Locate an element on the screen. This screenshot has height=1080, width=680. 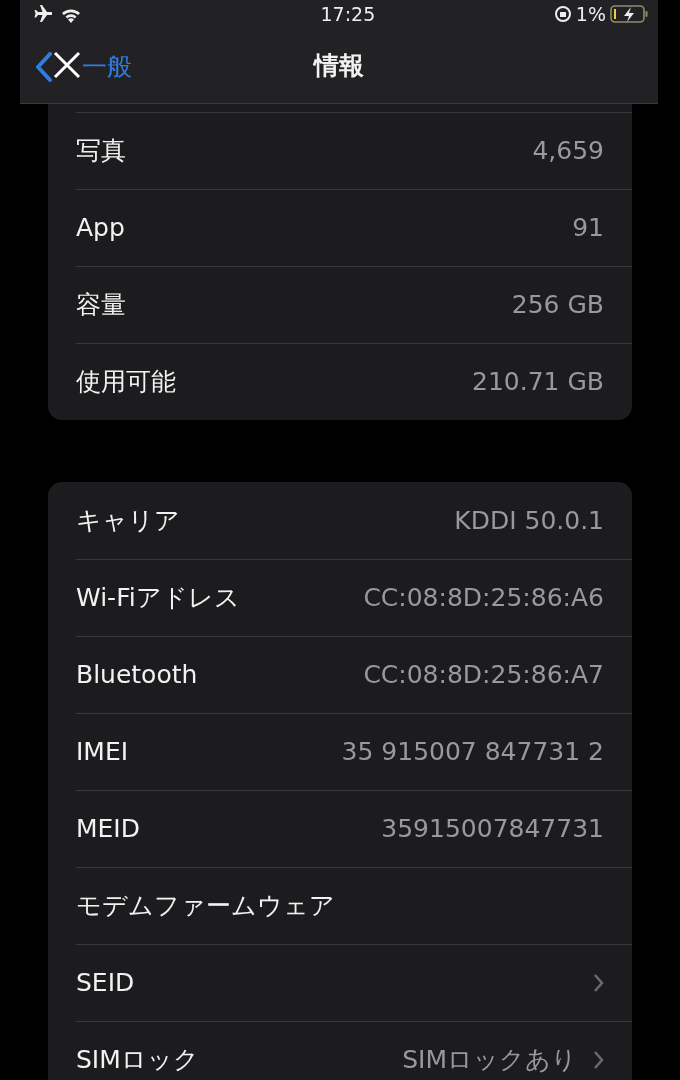
settings-row: キャリア KDDI 50.0.1 is located at coordinates (354, 520).